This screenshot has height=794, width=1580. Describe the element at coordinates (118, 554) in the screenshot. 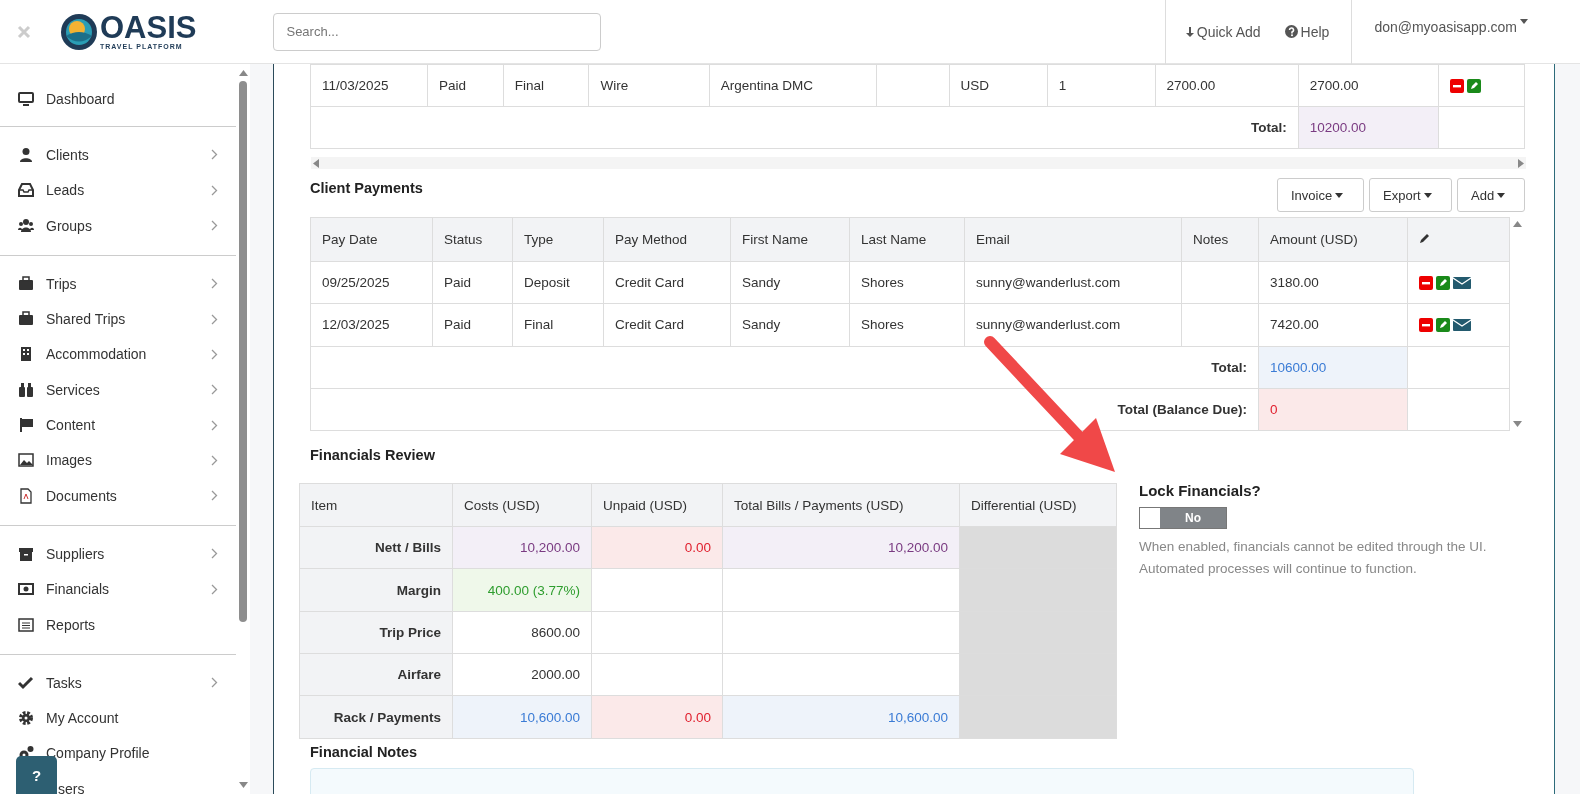

I see `sidebar-item: Suppliers` at that location.